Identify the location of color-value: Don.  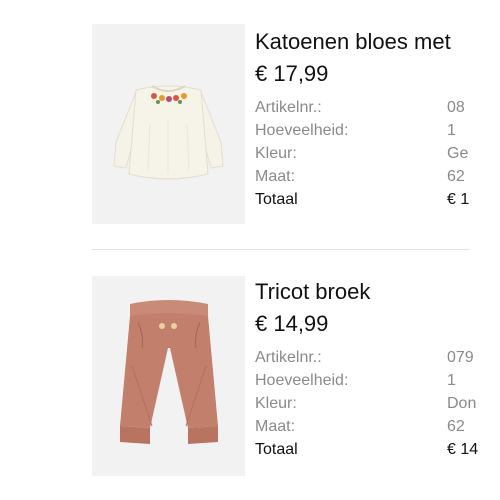
(462, 403).